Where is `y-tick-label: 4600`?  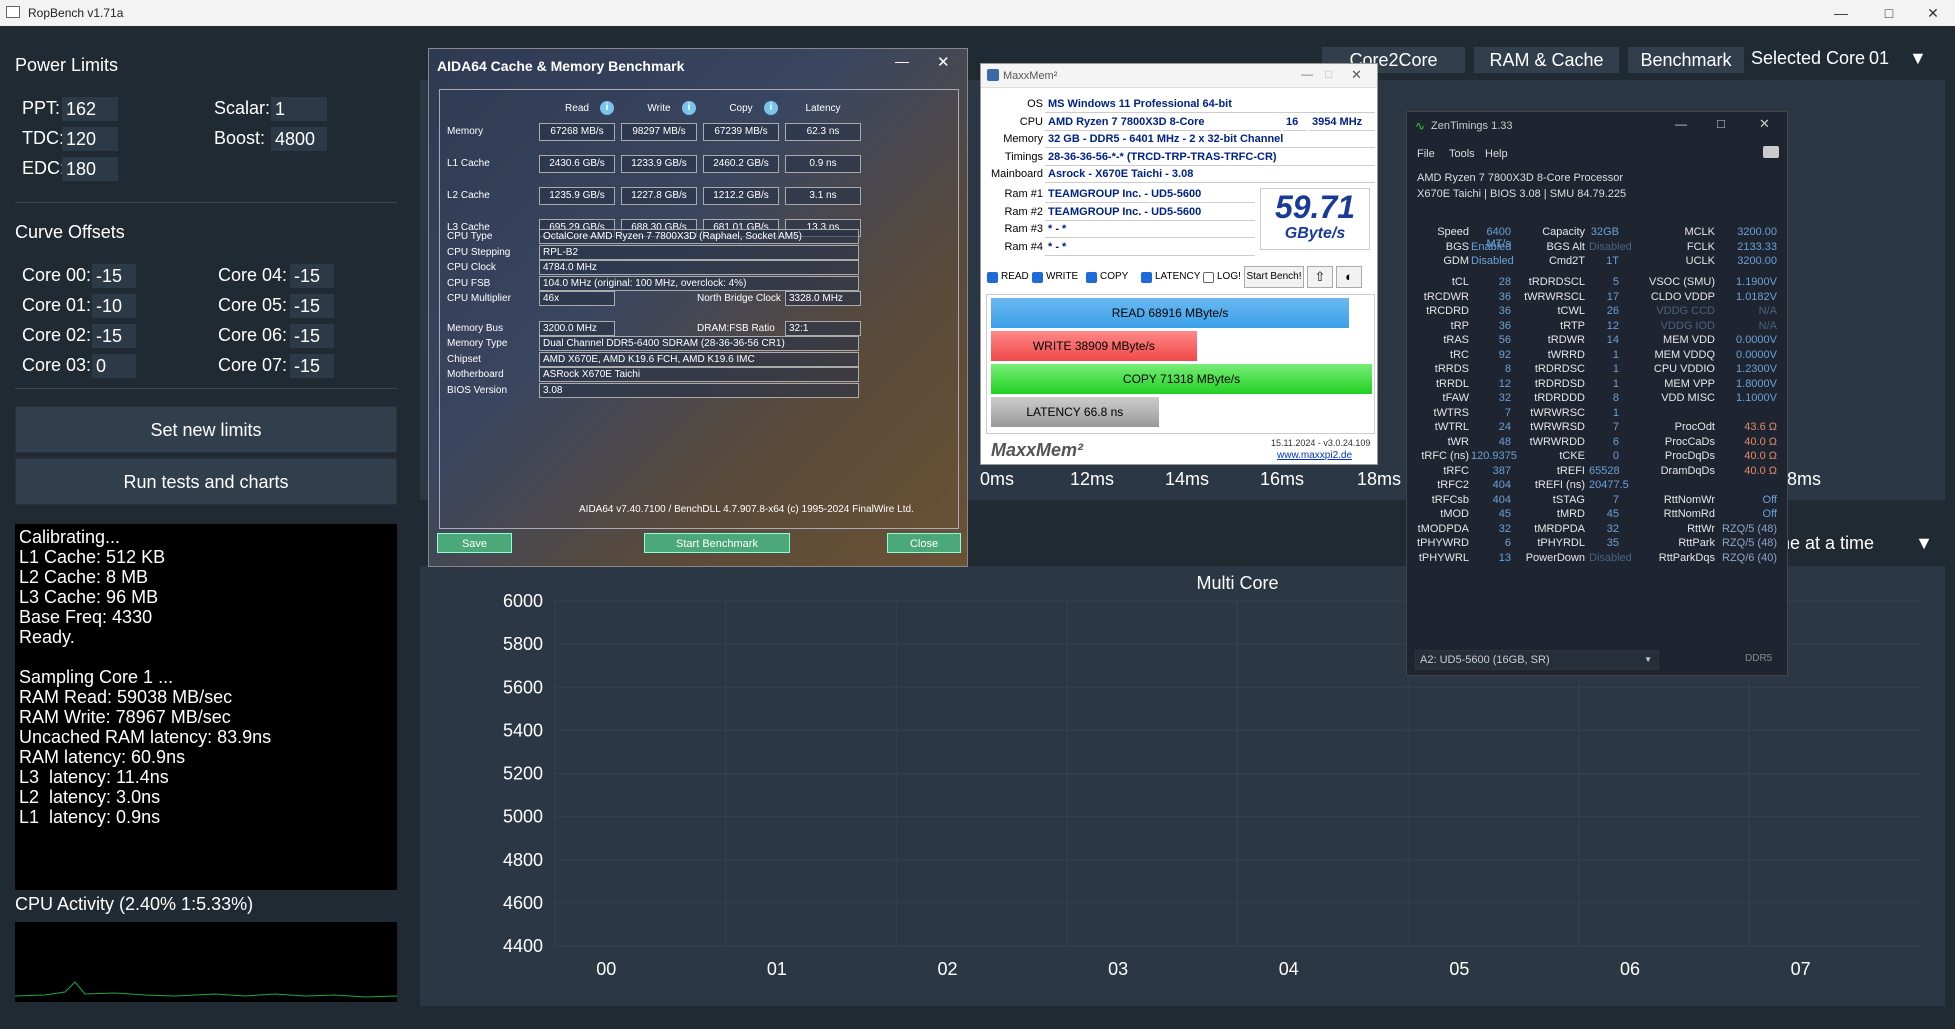
y-tick-label: 4600 is located at coordinates (523, 903).